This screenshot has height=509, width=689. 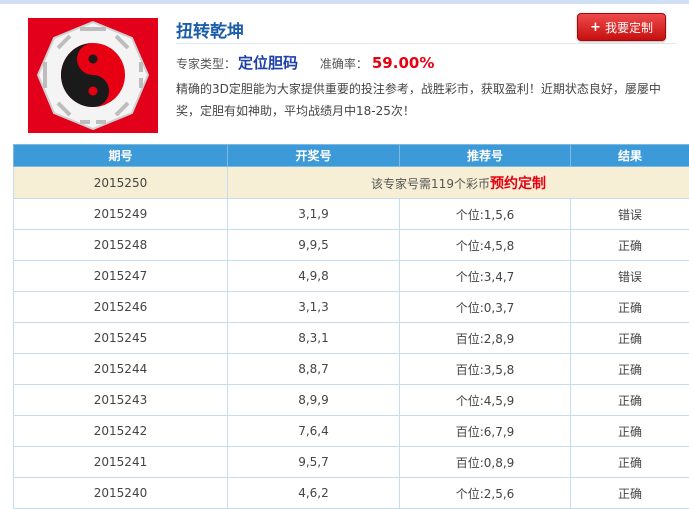 I want to click on table-row: 20152404,6,2个位:2,5,6正确, so click(x=351, y=493).